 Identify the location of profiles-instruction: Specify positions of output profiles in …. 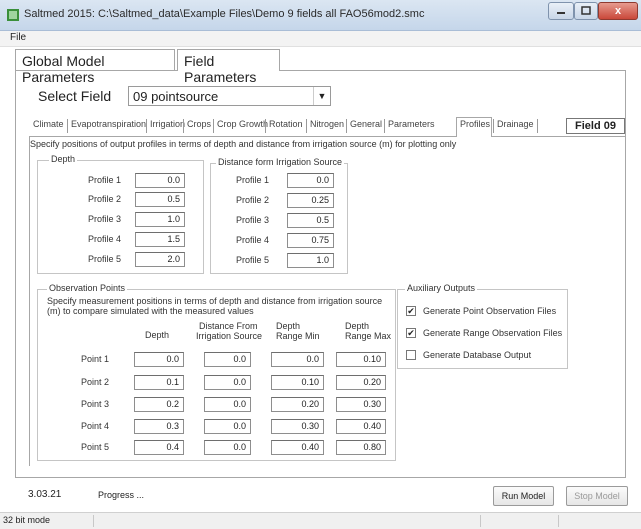
(243, 144).